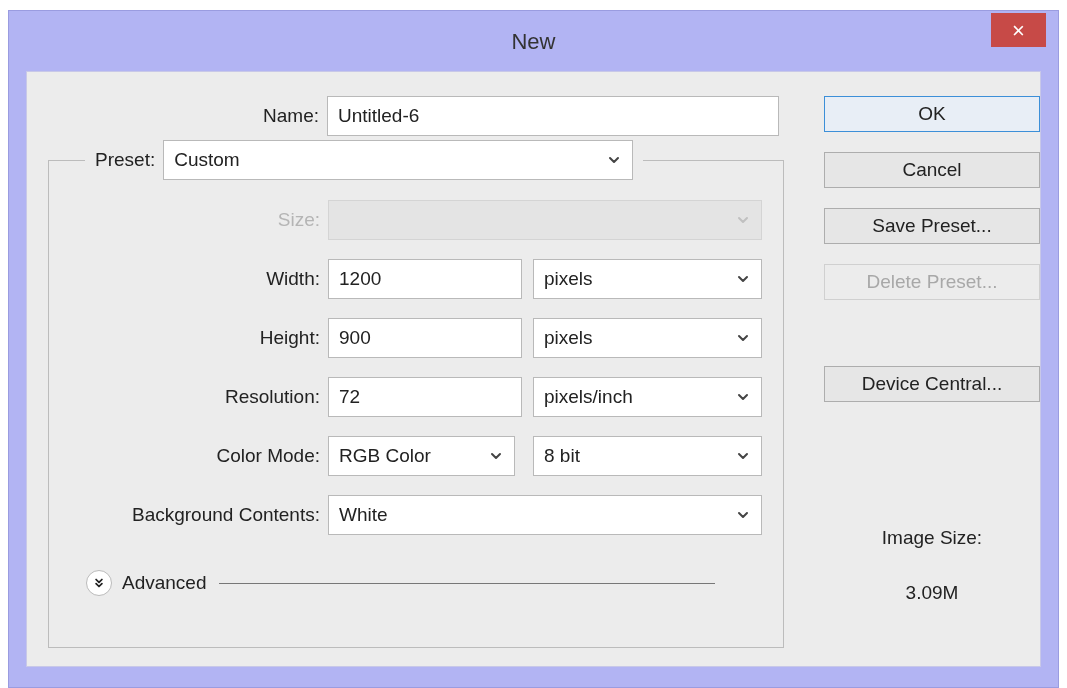 The height and width of the screenshot is (688, 1067). Describe the element at coordinates (291, 115) in the screenshot. I see `field-label: Name:` at that location.